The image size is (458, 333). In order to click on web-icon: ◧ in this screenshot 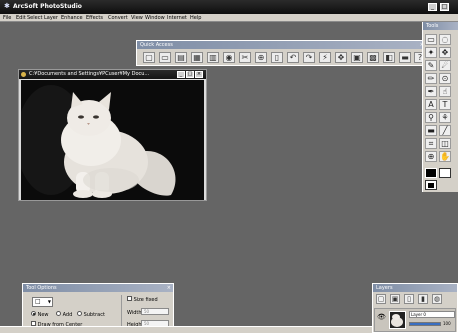, I will do `click(389, 57)`.